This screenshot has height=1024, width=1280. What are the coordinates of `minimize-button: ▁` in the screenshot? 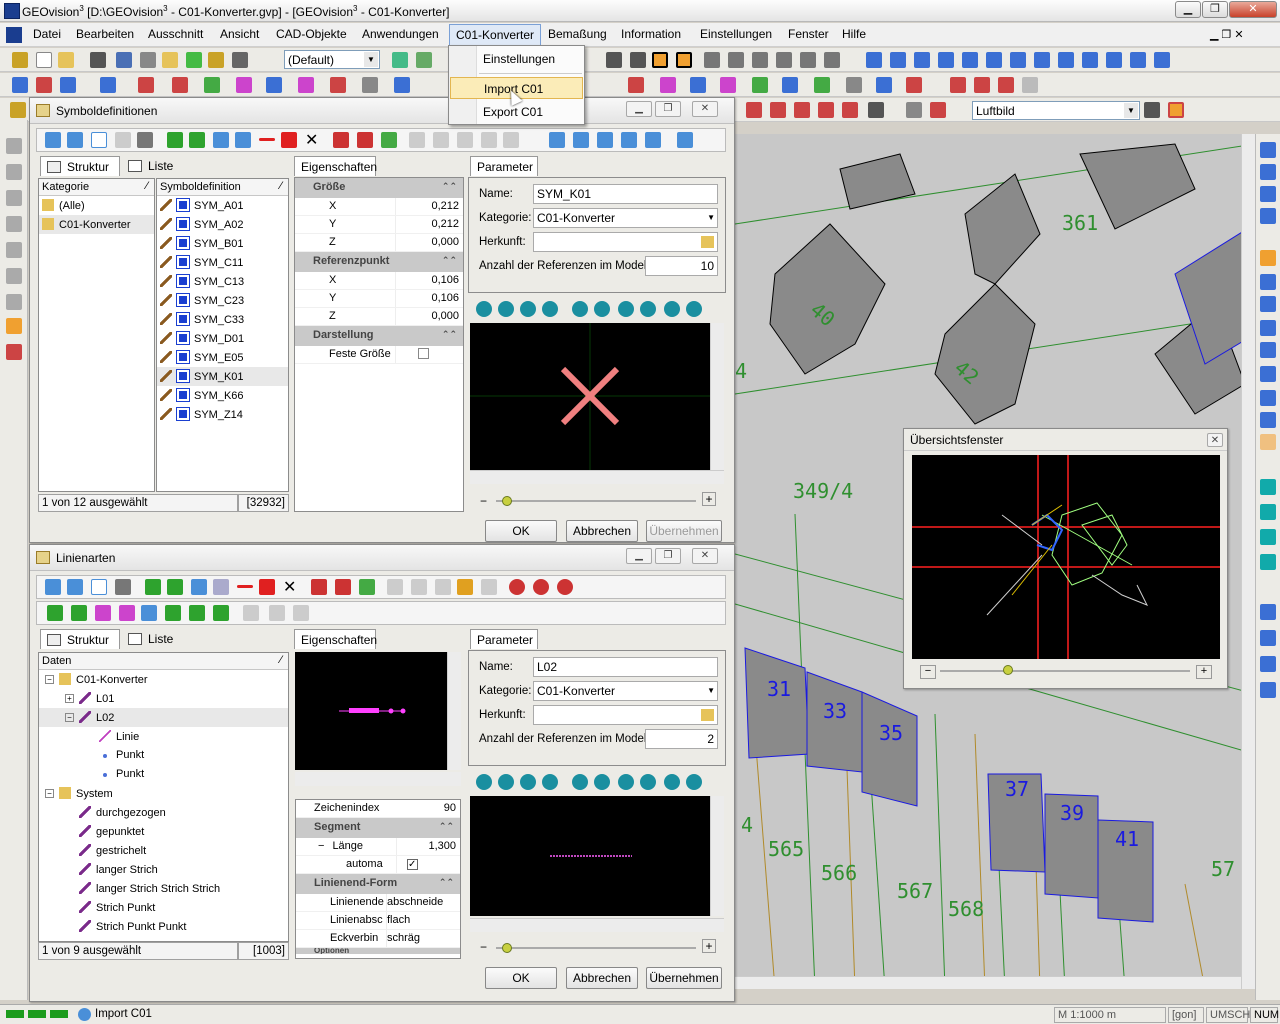 It's located at (639, 109).